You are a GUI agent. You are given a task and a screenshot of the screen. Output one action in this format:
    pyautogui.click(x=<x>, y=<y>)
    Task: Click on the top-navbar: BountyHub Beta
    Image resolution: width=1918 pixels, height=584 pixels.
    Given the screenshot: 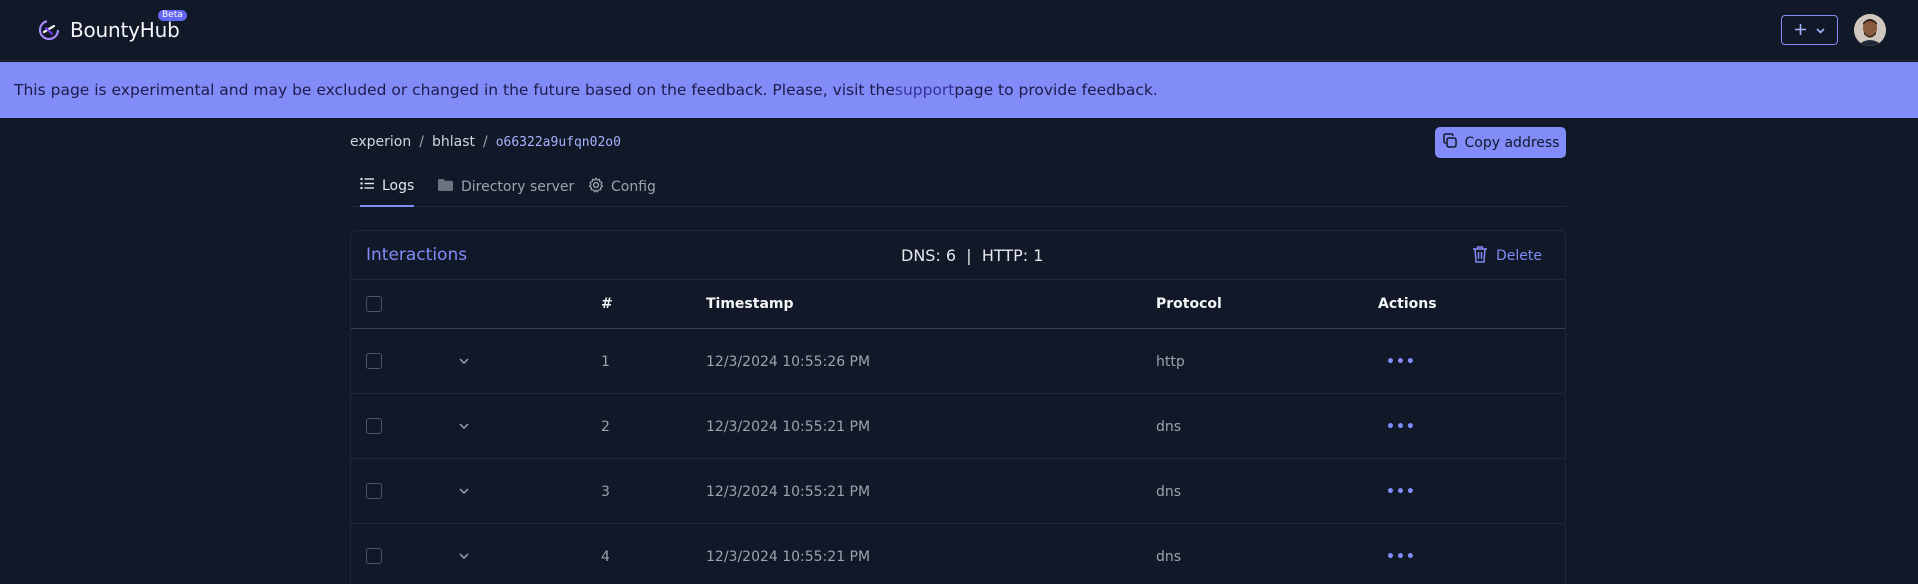 What is the action you would take?
    pyautogui.click(x=959, y=30)
    